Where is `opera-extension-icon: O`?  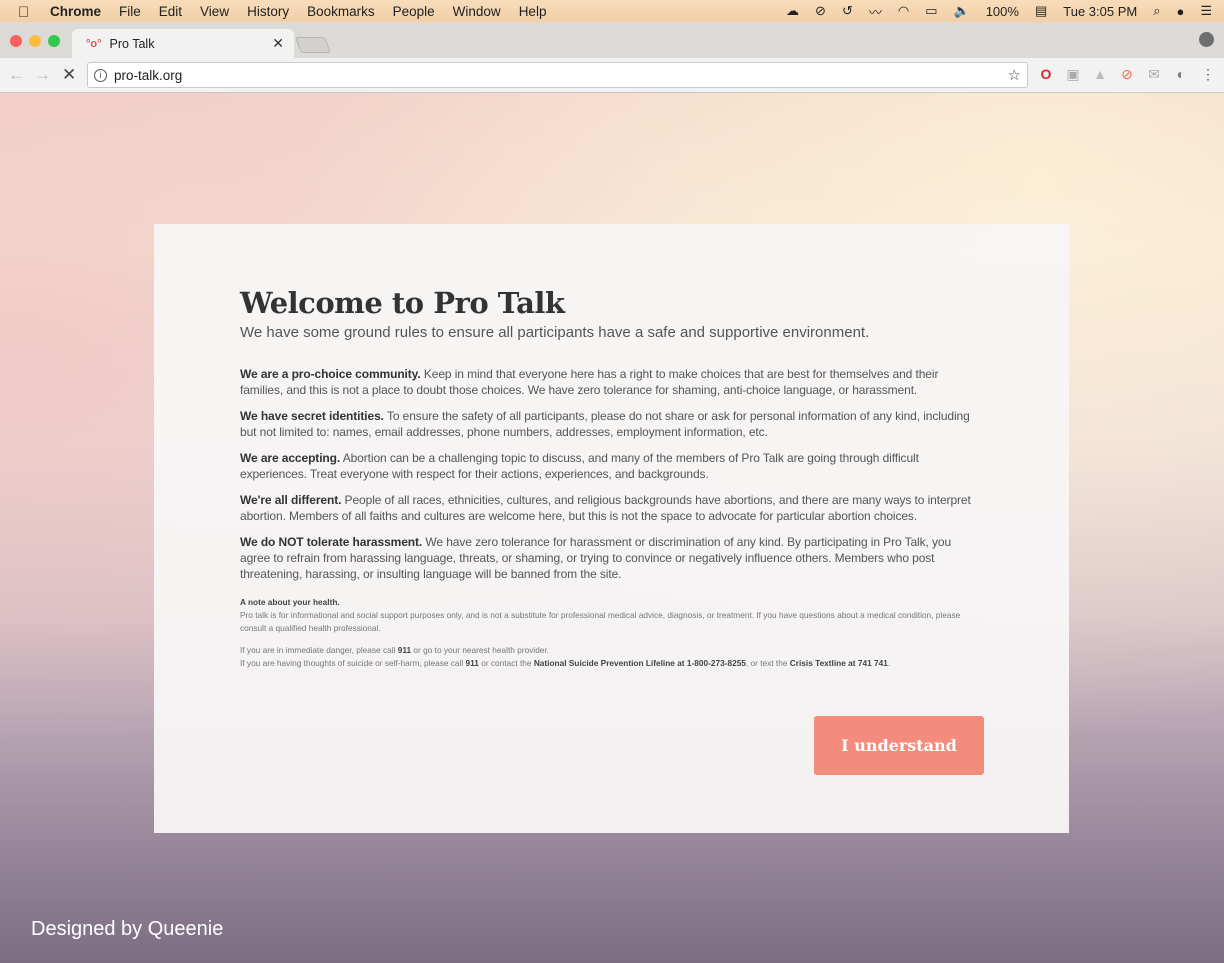 opera-extension-icon: O is located at coordinates (1046, 74).